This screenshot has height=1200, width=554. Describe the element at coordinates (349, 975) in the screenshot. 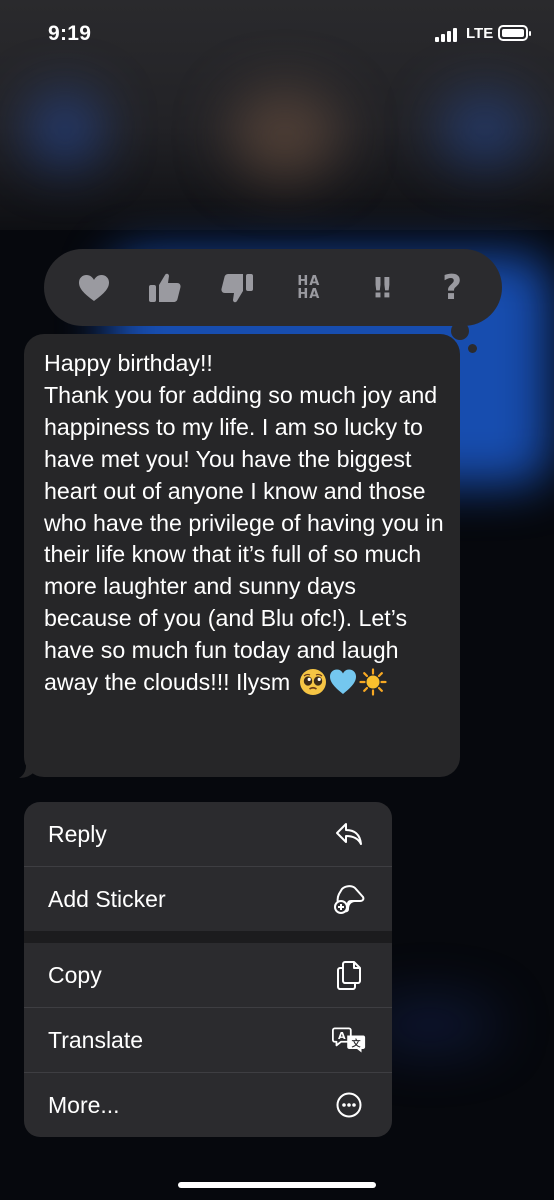

I see `copy-icon` at that location.